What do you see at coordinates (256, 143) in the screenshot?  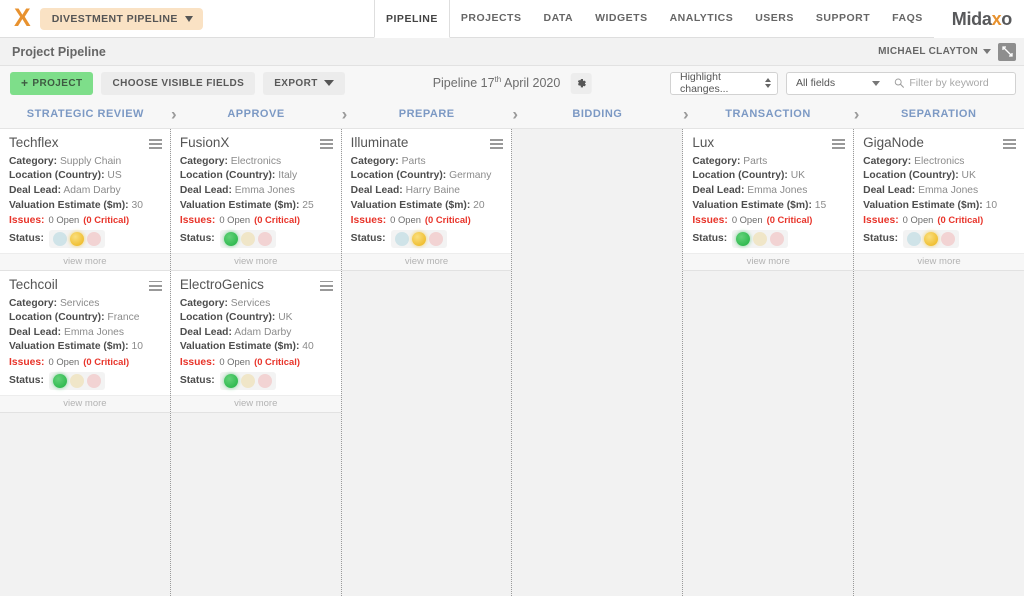 I see `project-card-title: FusionX` at bounding box center [256, 143].